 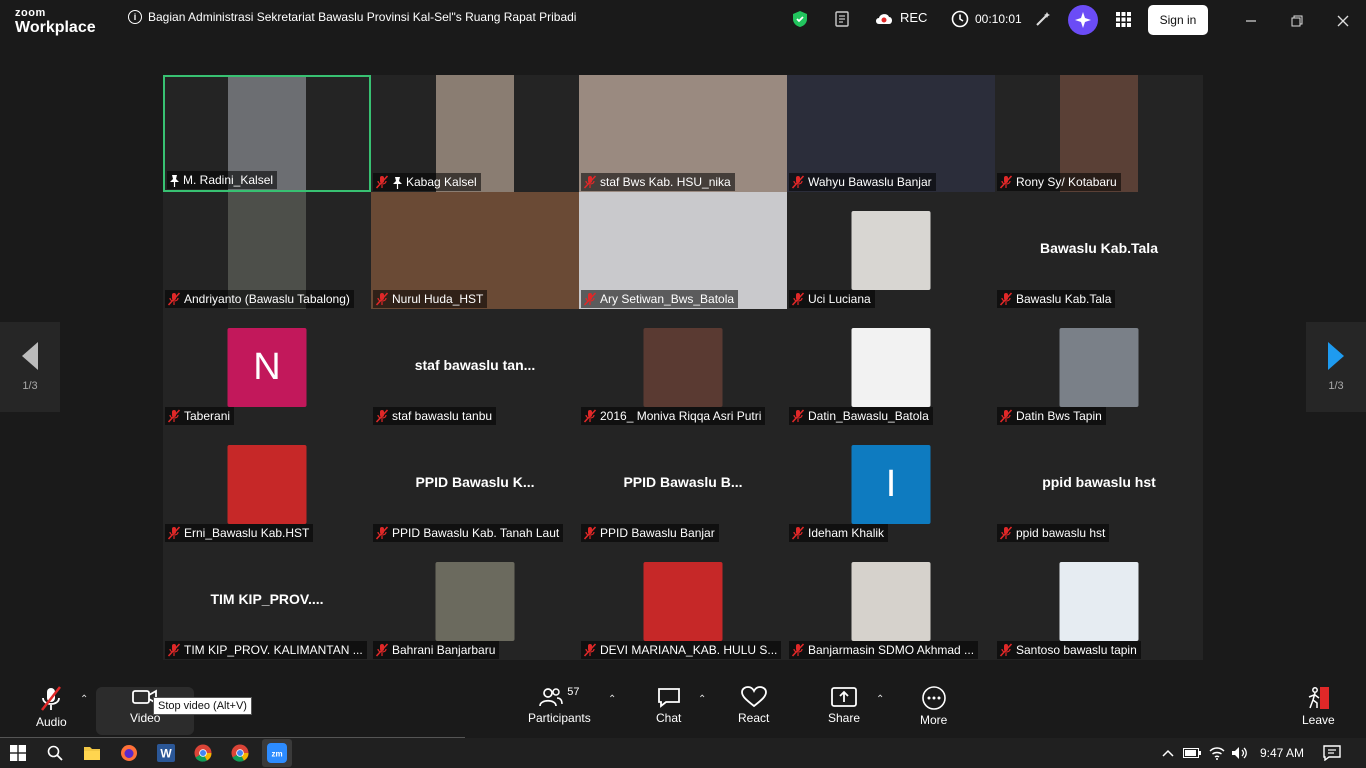 I want to click on participant-name-label: Andriyanto (Bawaslu Tabalong), so click(x=259, y=299).